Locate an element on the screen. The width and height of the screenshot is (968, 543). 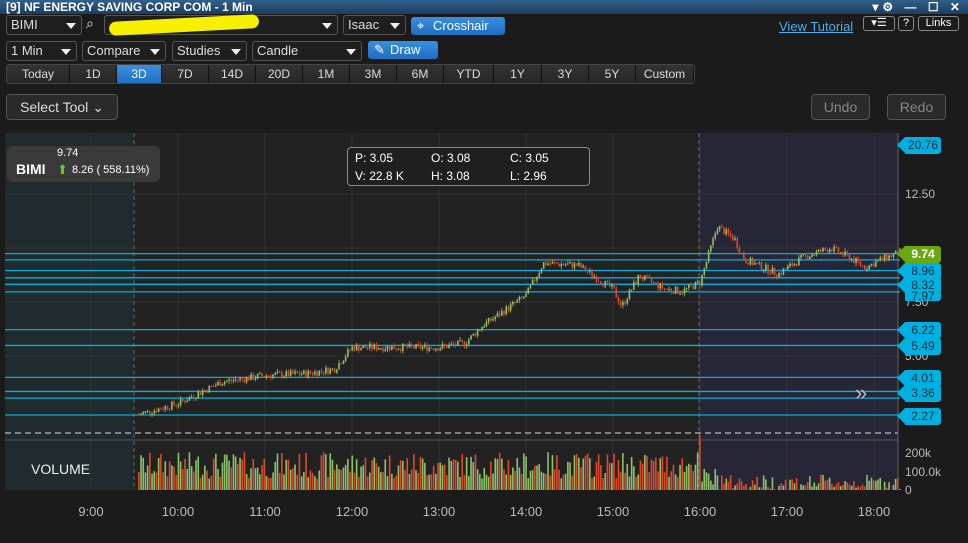
draw-button: ✎ Draw is located at coordinates (403, 50).